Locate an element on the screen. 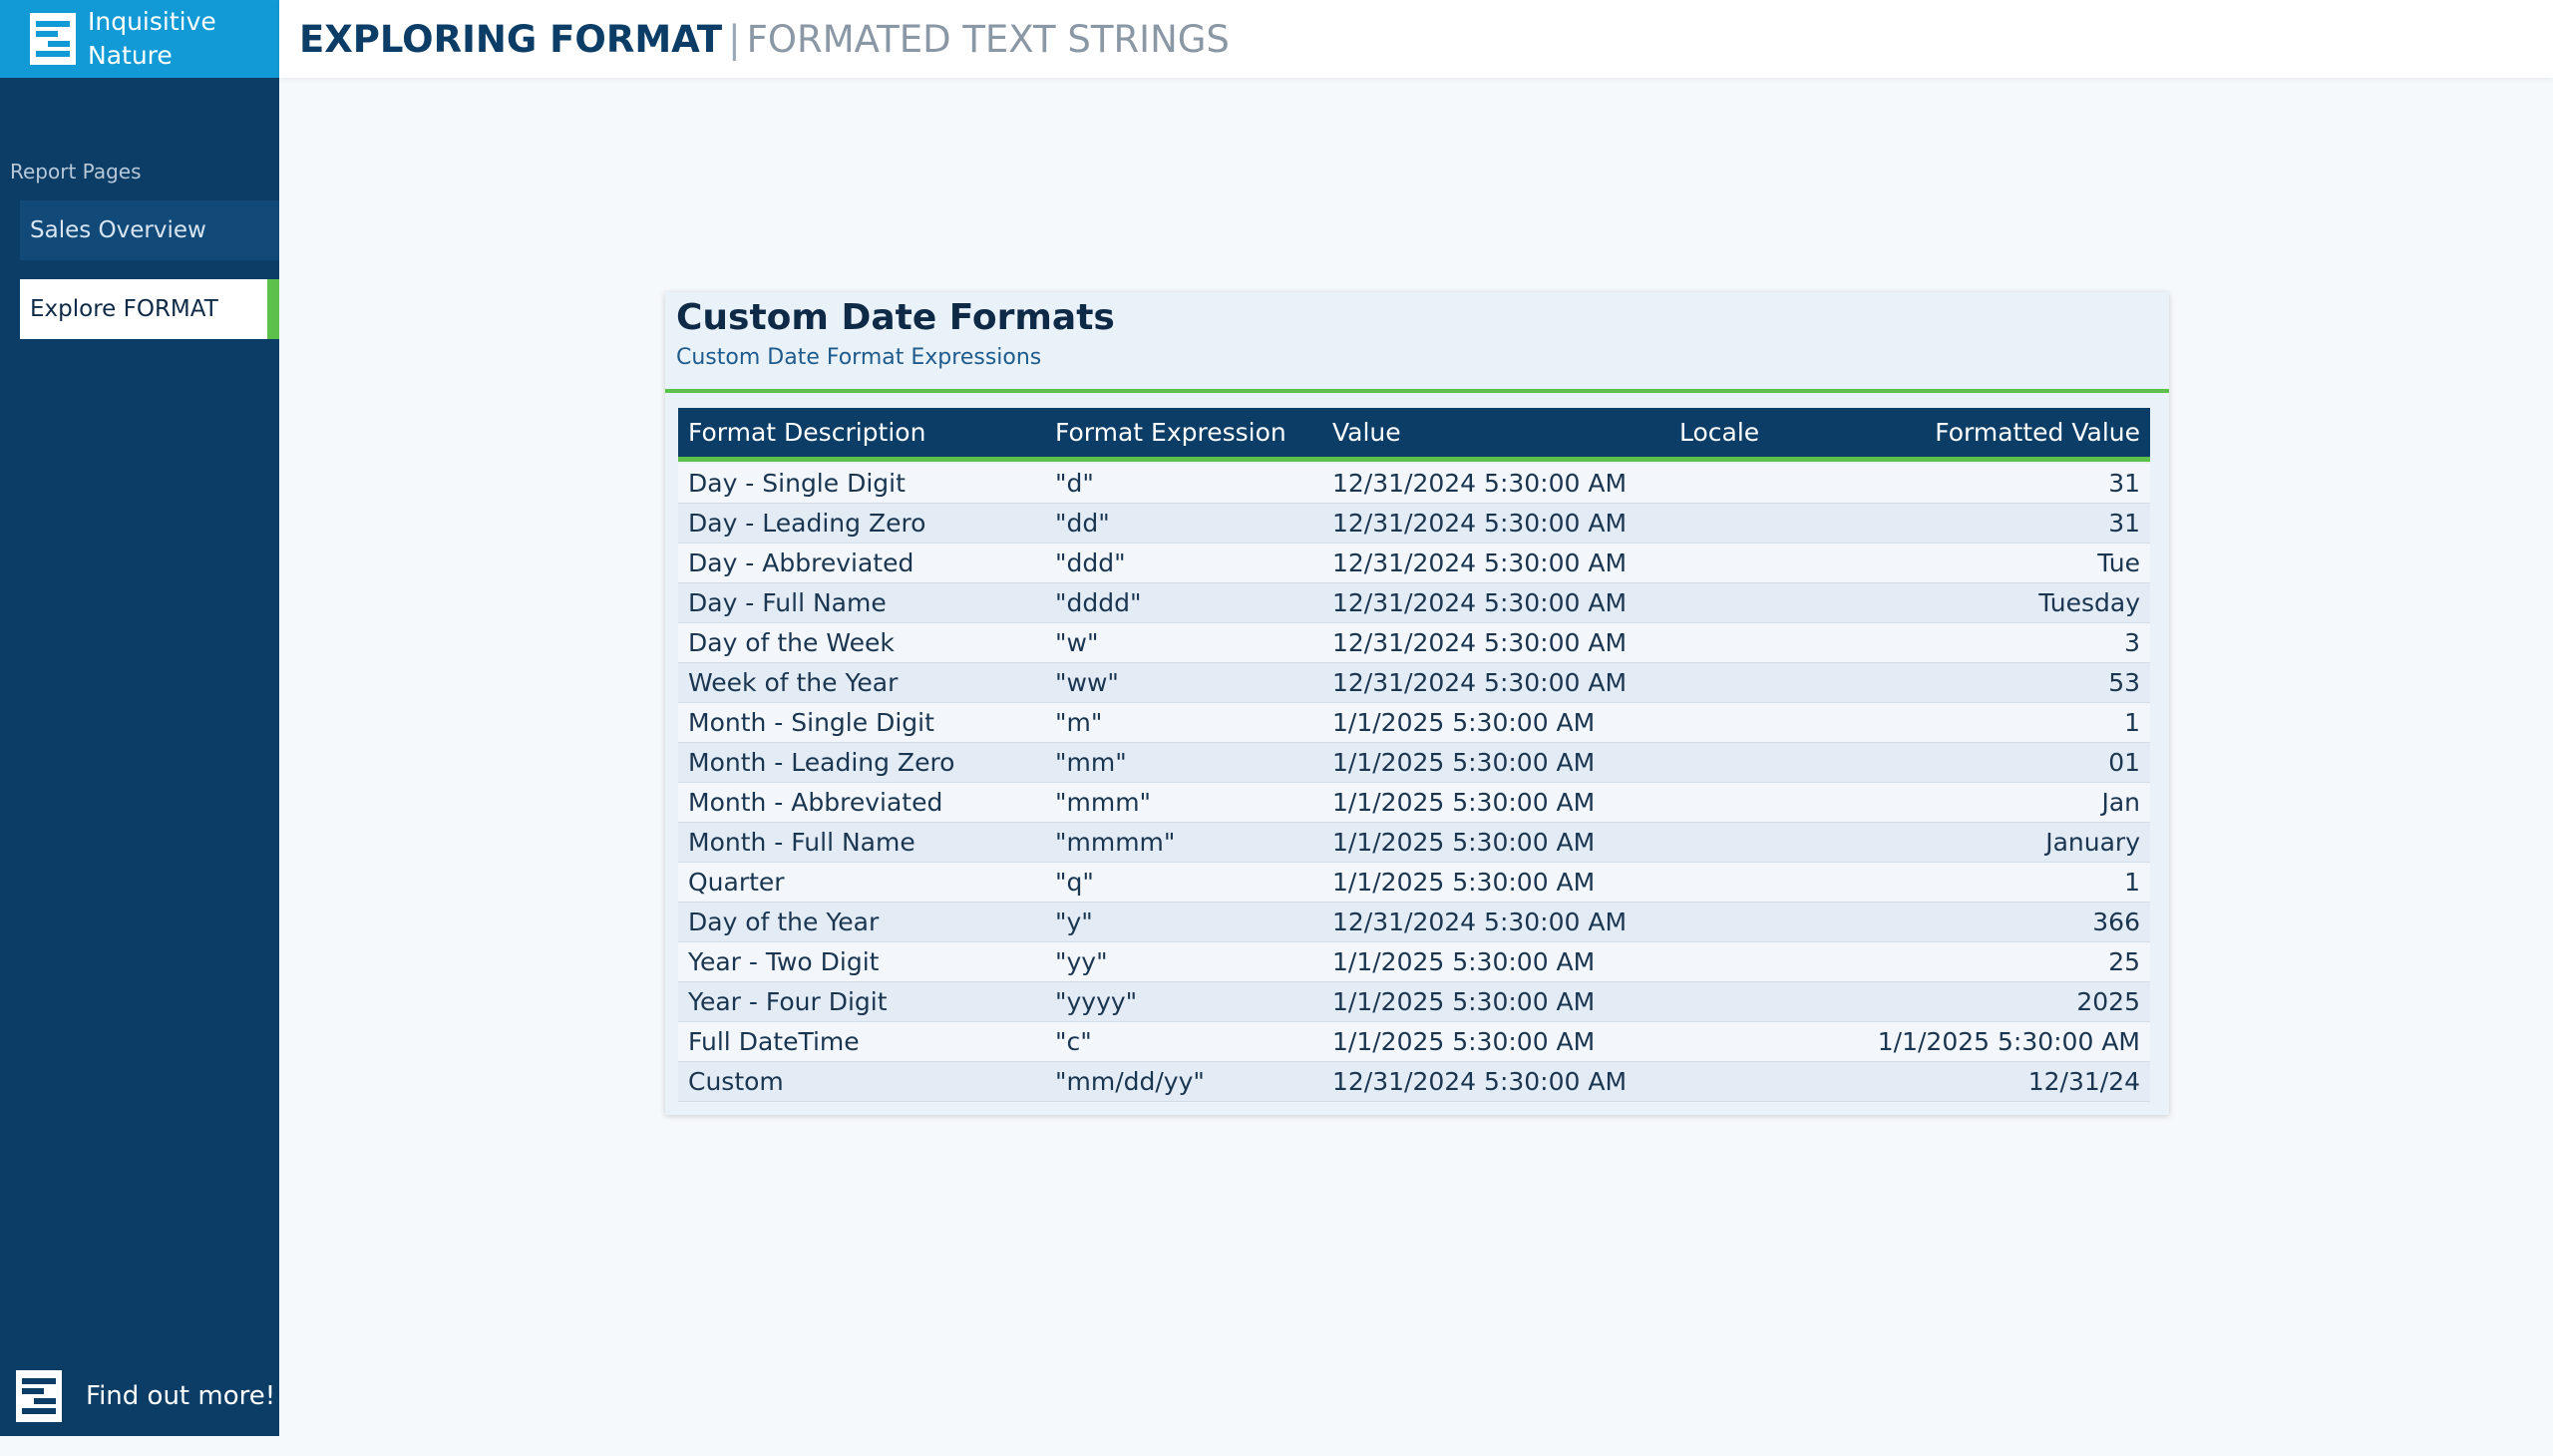  cell-format-description: Month - Single Digit is located at coordinates (811, 722).